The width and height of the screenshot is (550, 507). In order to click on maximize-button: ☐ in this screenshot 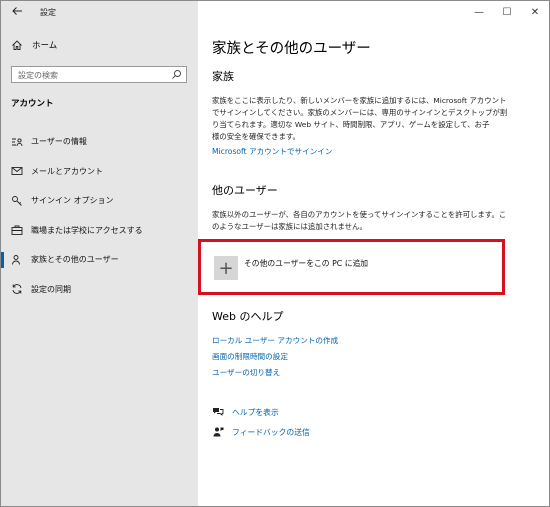, I will do `click(507, 12)`.